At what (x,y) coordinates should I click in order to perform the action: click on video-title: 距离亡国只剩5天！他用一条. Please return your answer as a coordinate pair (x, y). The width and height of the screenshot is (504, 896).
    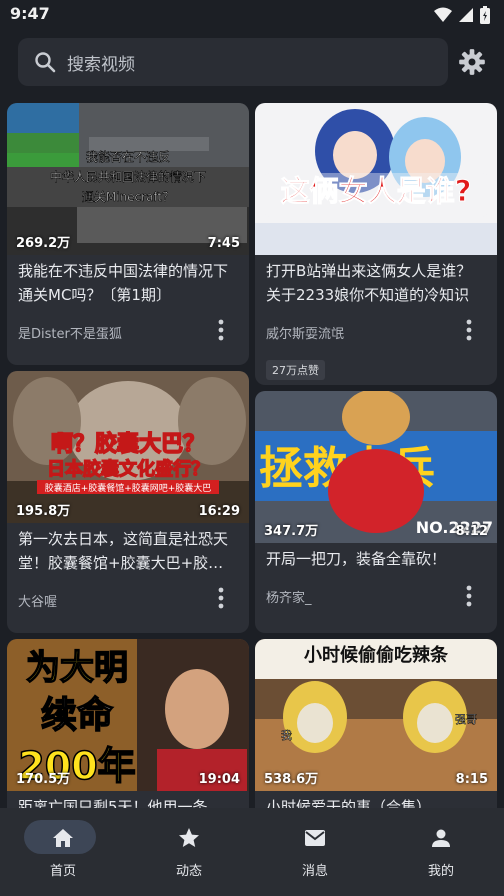
    Looking at the image, I should click on (127, 801).